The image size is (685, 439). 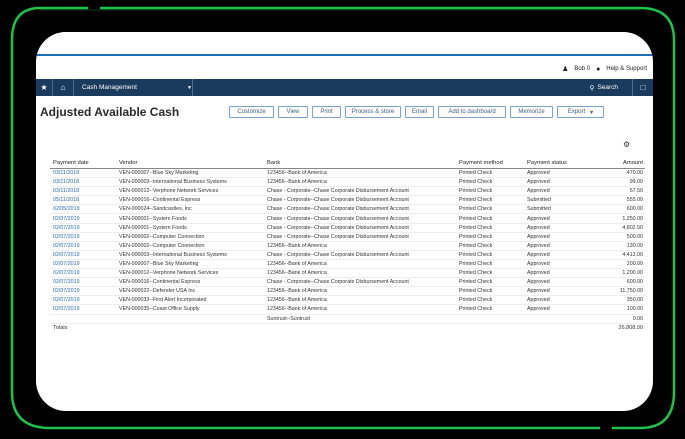 I want to click on user-name: Bob 0, so click(x=582, y=69).